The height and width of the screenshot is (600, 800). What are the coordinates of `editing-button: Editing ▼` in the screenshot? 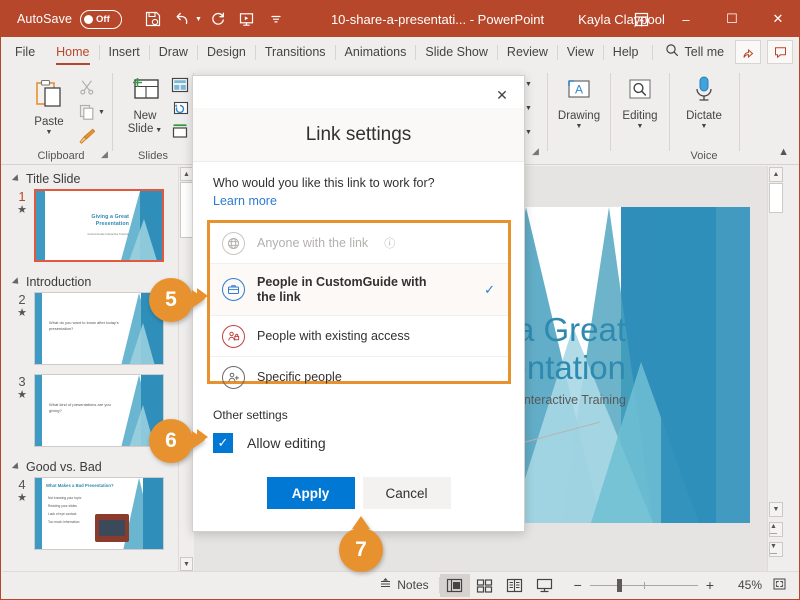 It's located at (640, 104).